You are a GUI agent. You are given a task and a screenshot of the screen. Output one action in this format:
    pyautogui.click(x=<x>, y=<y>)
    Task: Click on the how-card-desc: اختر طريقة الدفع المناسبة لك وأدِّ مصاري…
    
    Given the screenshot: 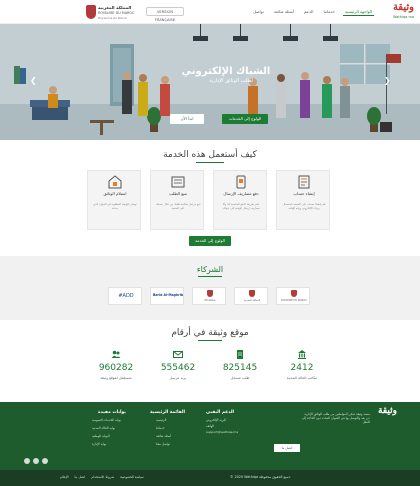 What is the action you would take?
    pyautogui.click(x=241, y=206)
    